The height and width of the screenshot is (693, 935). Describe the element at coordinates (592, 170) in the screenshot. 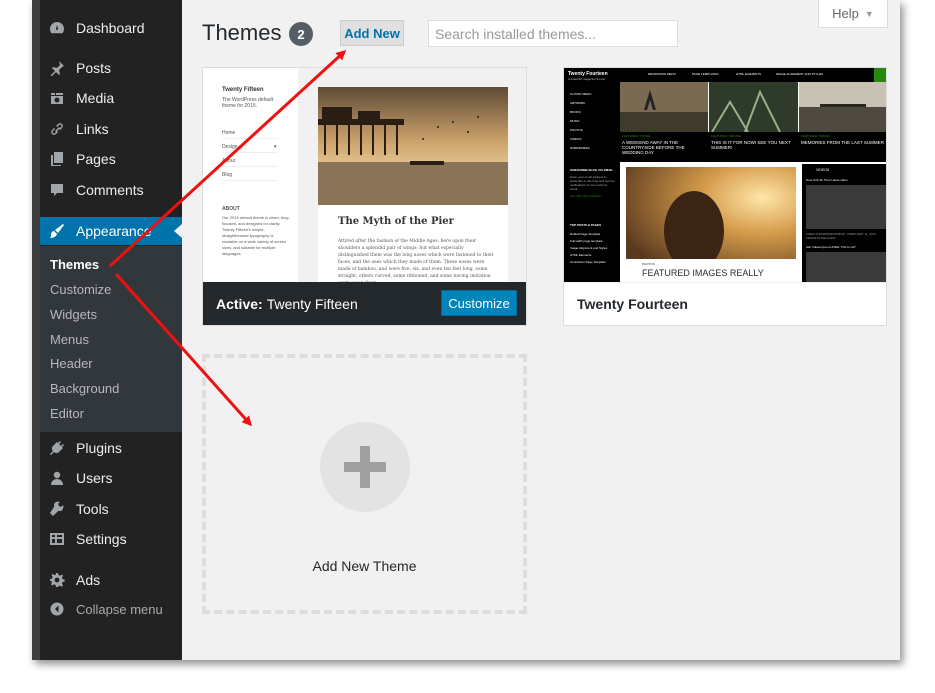

I see `preview-blurb-title: SUBSCRIBE BLOG VIA EMAIL` at that location.